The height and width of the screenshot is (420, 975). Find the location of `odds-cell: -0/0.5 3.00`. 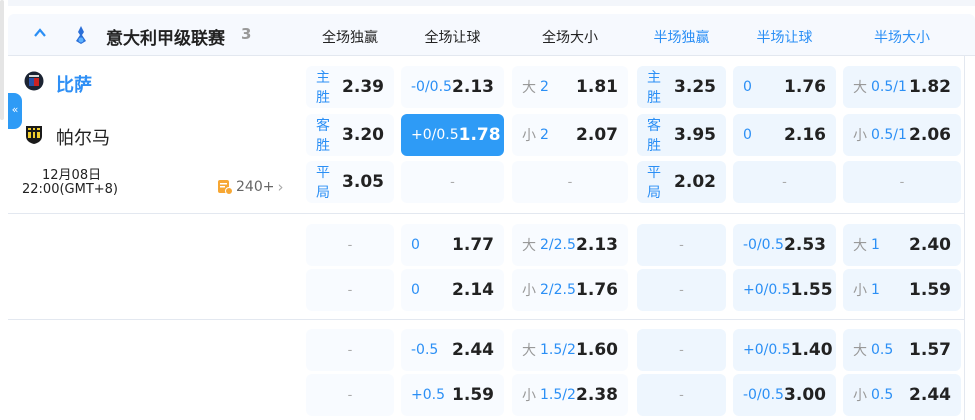

odds-cell: -0/0.5 3.00 is located at coordinates (784, 395).